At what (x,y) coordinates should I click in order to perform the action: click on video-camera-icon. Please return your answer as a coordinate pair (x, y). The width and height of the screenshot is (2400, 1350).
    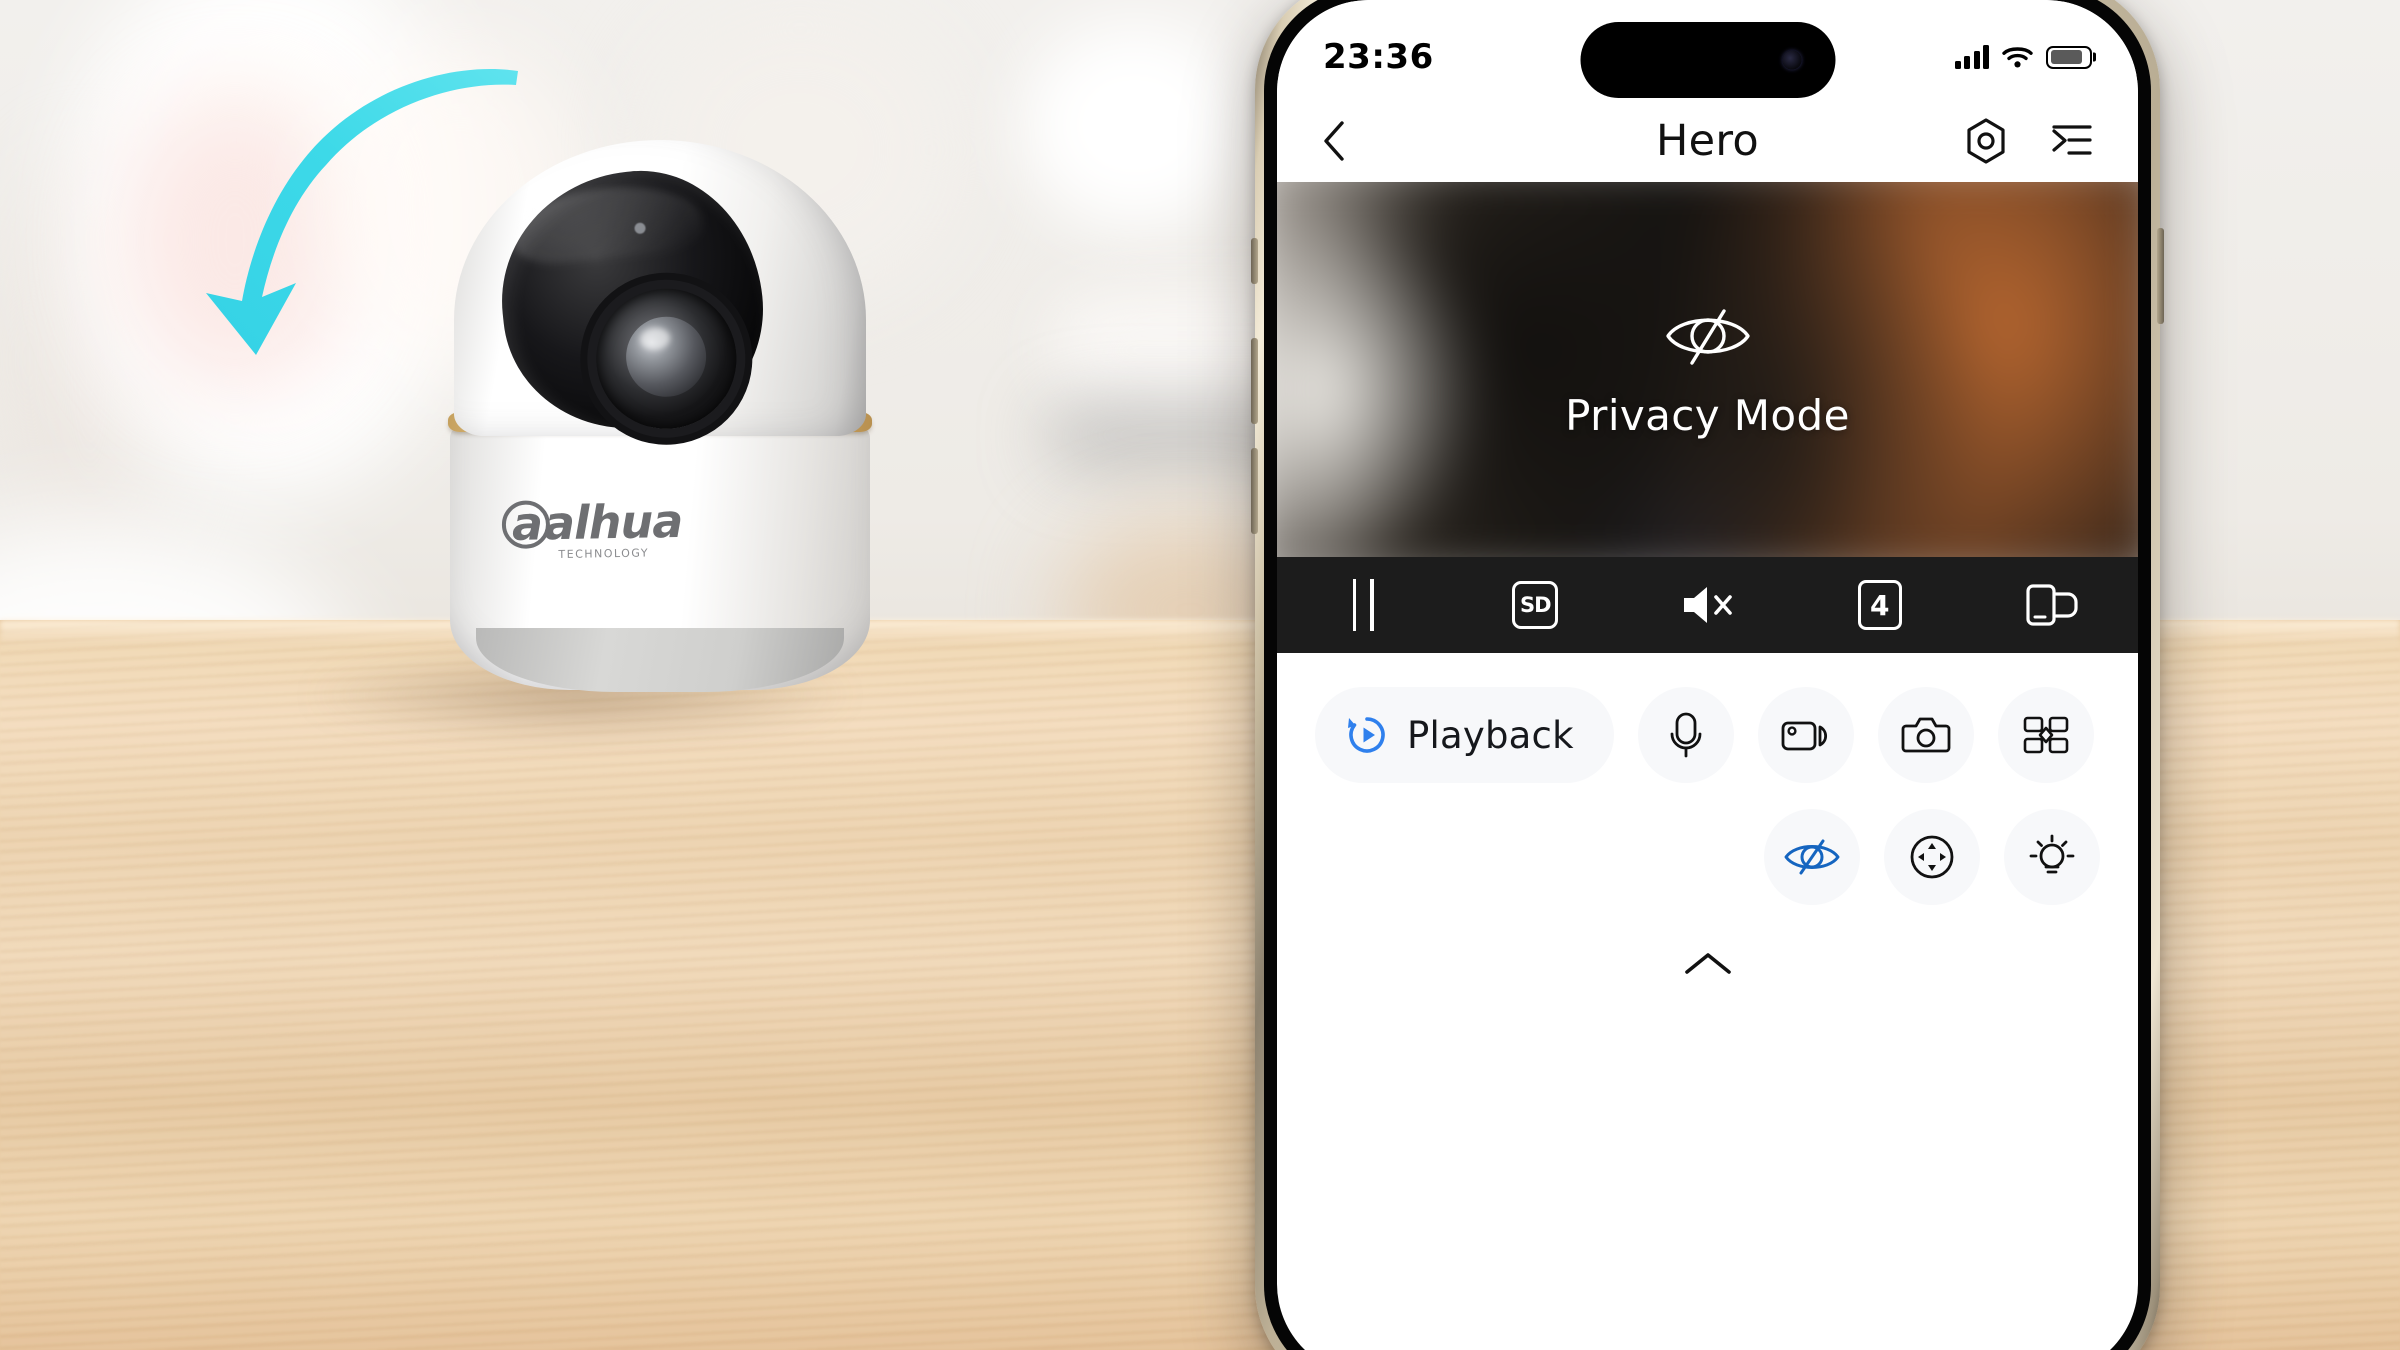
    Looking at the image, I should click on (1804, 736).